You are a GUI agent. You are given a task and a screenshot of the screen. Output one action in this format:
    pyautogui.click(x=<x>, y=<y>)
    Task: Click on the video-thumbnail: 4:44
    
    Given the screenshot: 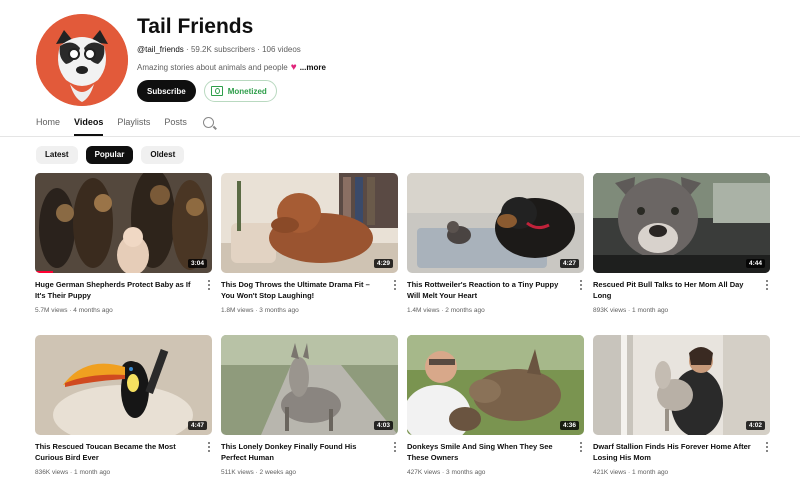 What is the action you would take?
    pyautogui.click(x=681, y=223)
    